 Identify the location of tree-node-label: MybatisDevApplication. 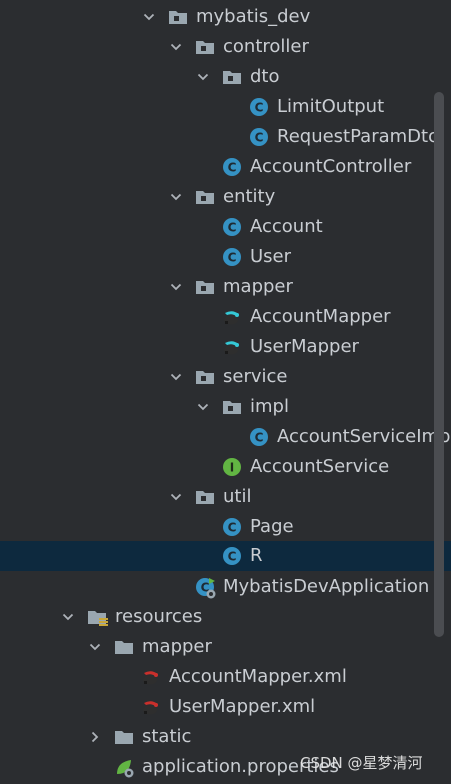
(326, 586).